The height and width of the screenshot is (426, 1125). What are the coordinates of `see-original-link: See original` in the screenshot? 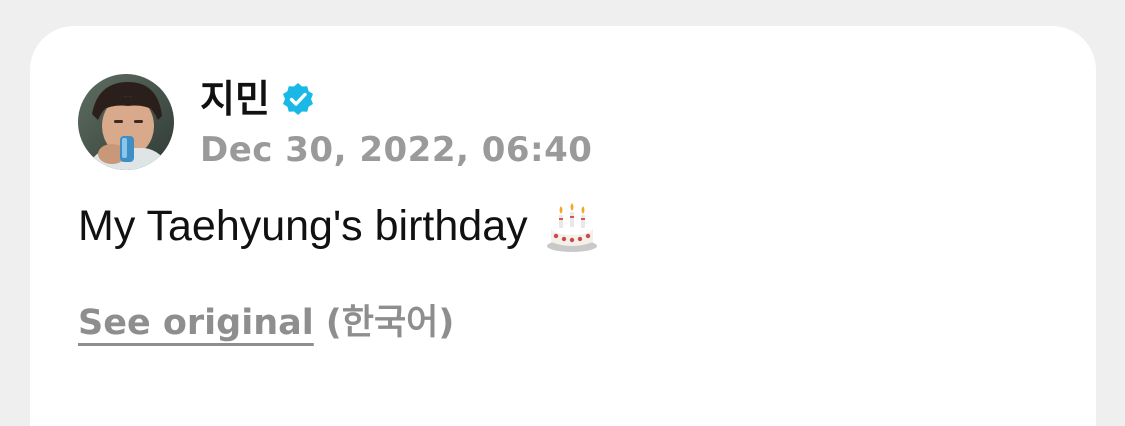 It's located at (196, 323).